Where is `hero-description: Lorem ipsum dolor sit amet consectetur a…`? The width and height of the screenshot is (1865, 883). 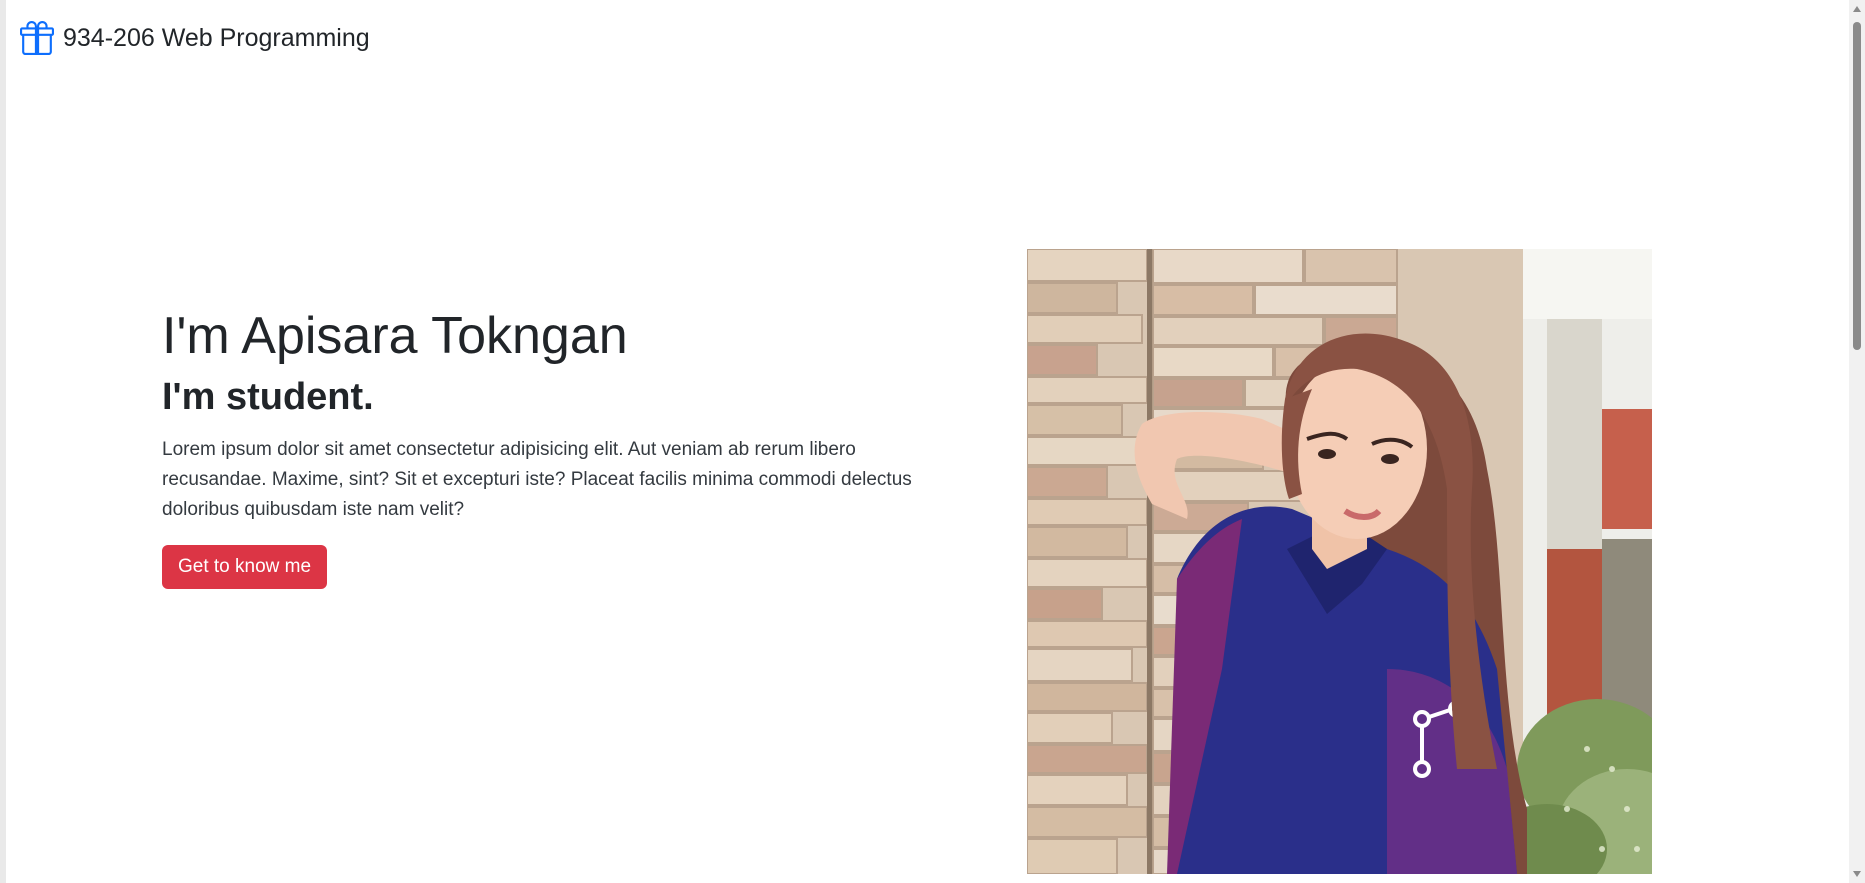 hero-description: Lorem ipsum dolor sit amet consectetur a… is located at coordinates (537, 479).